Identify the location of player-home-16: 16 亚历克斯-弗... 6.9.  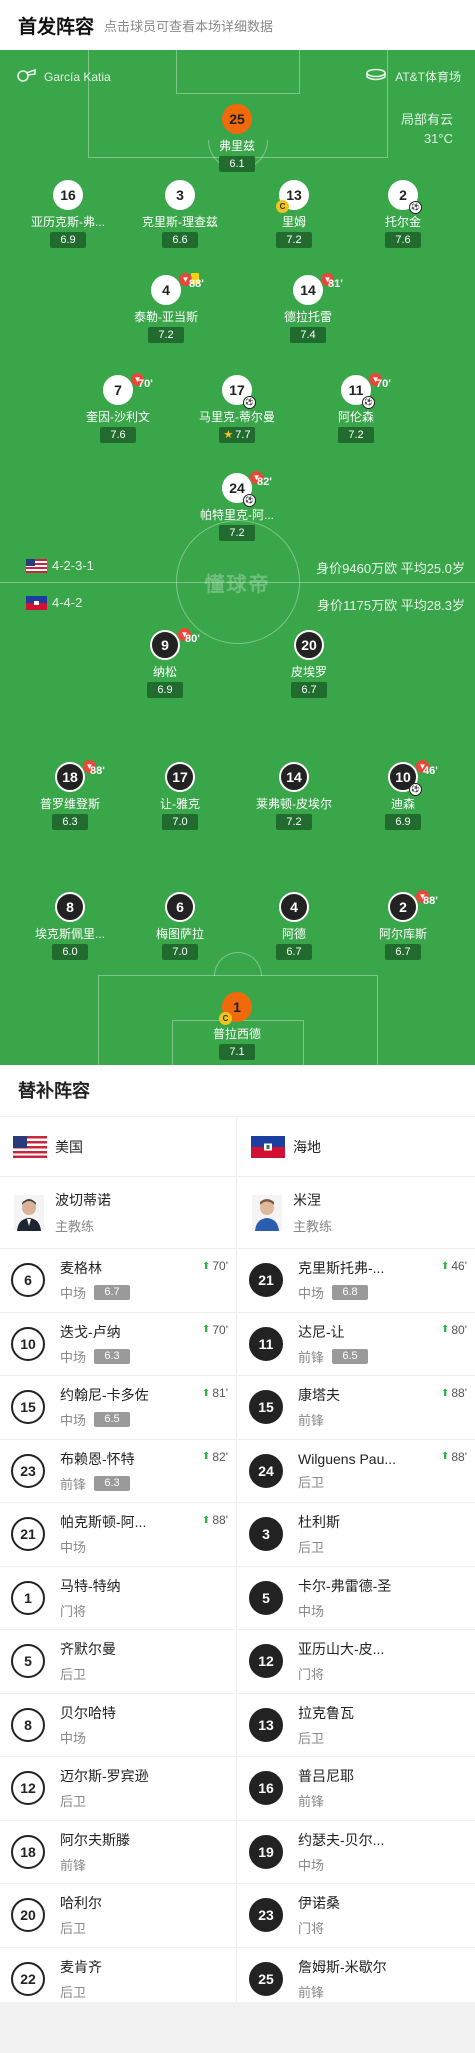
(68, 214).